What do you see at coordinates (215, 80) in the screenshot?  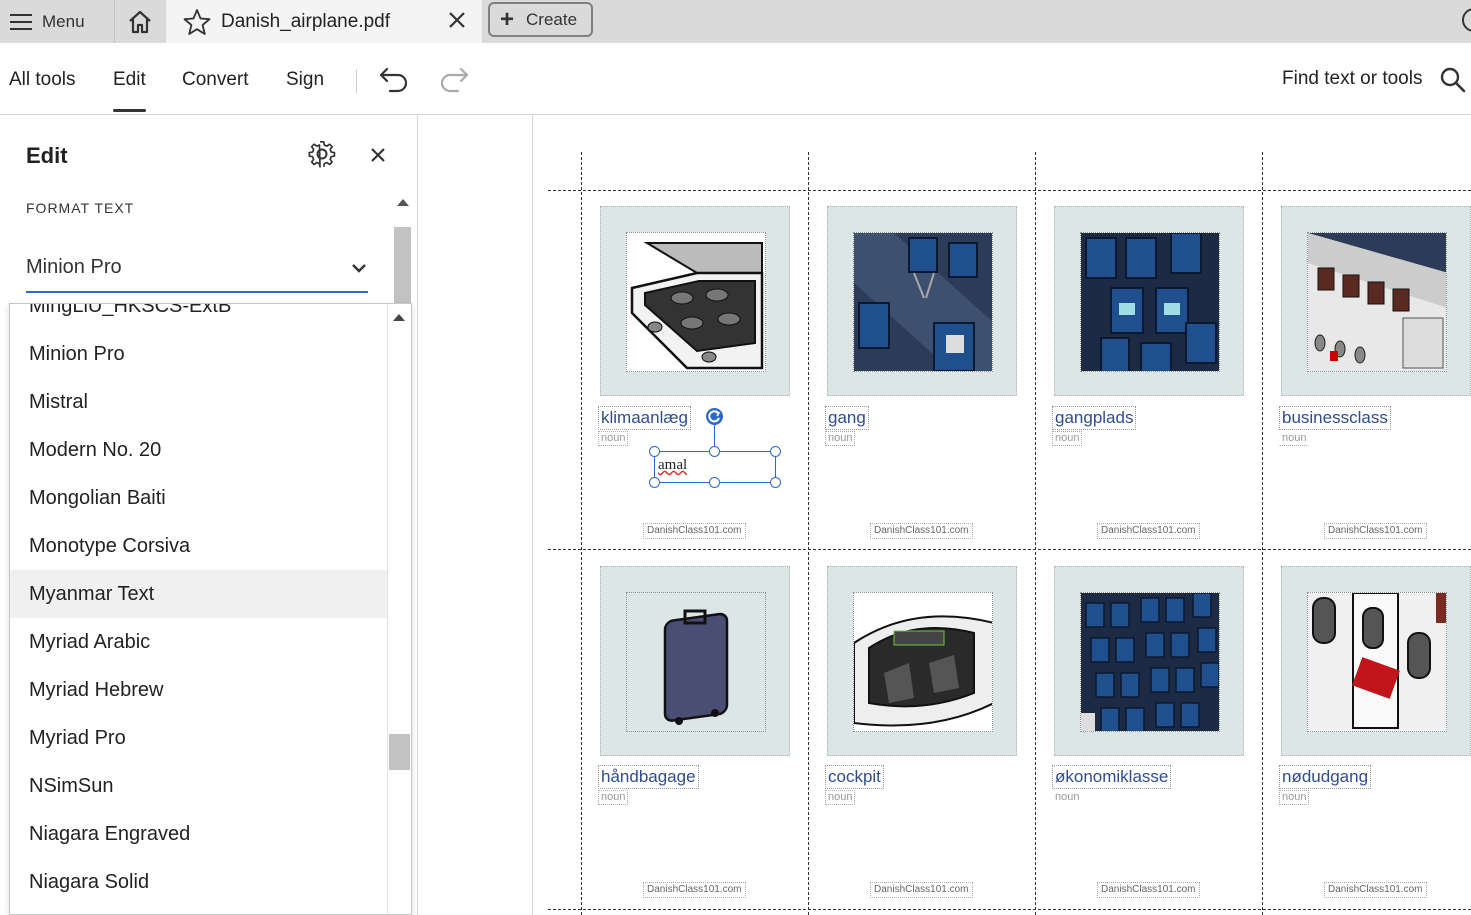 I see `tab-convert: Convert` at bounding box center [215, 80].